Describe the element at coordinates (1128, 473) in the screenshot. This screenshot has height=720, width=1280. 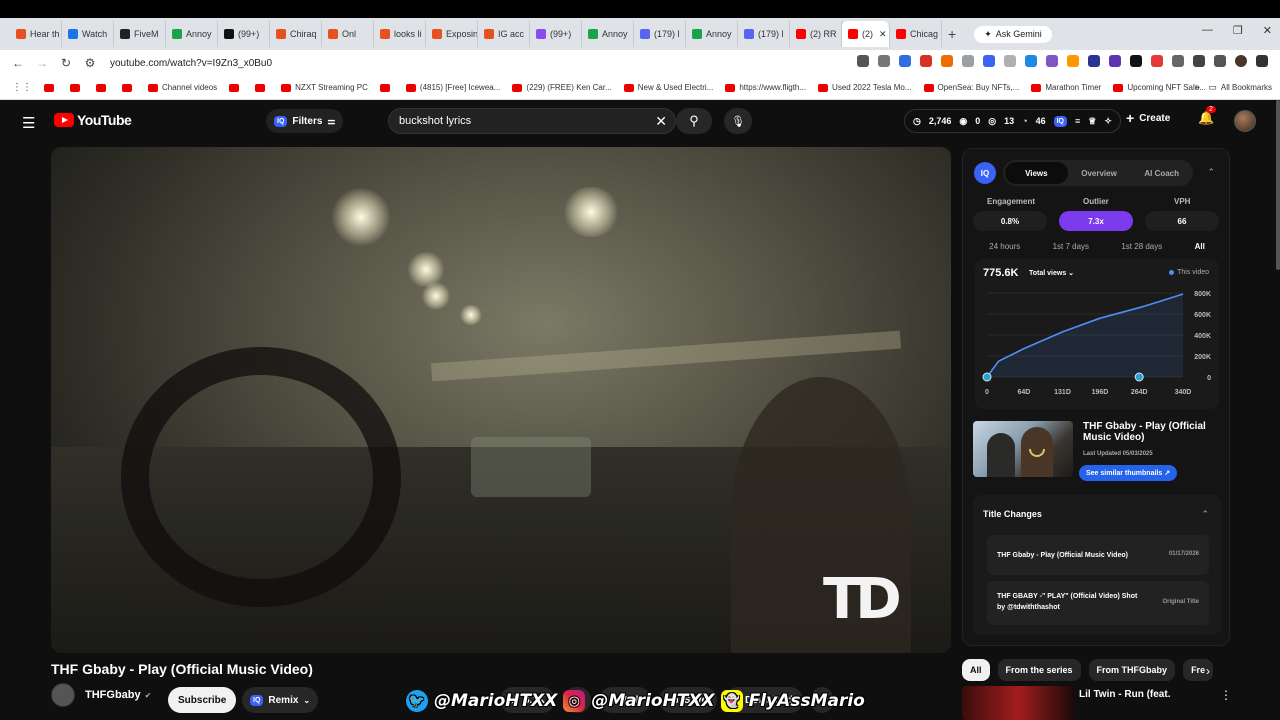
I see `see-similar-thumbnails-button: See similar thumbnails ↗` at that location.